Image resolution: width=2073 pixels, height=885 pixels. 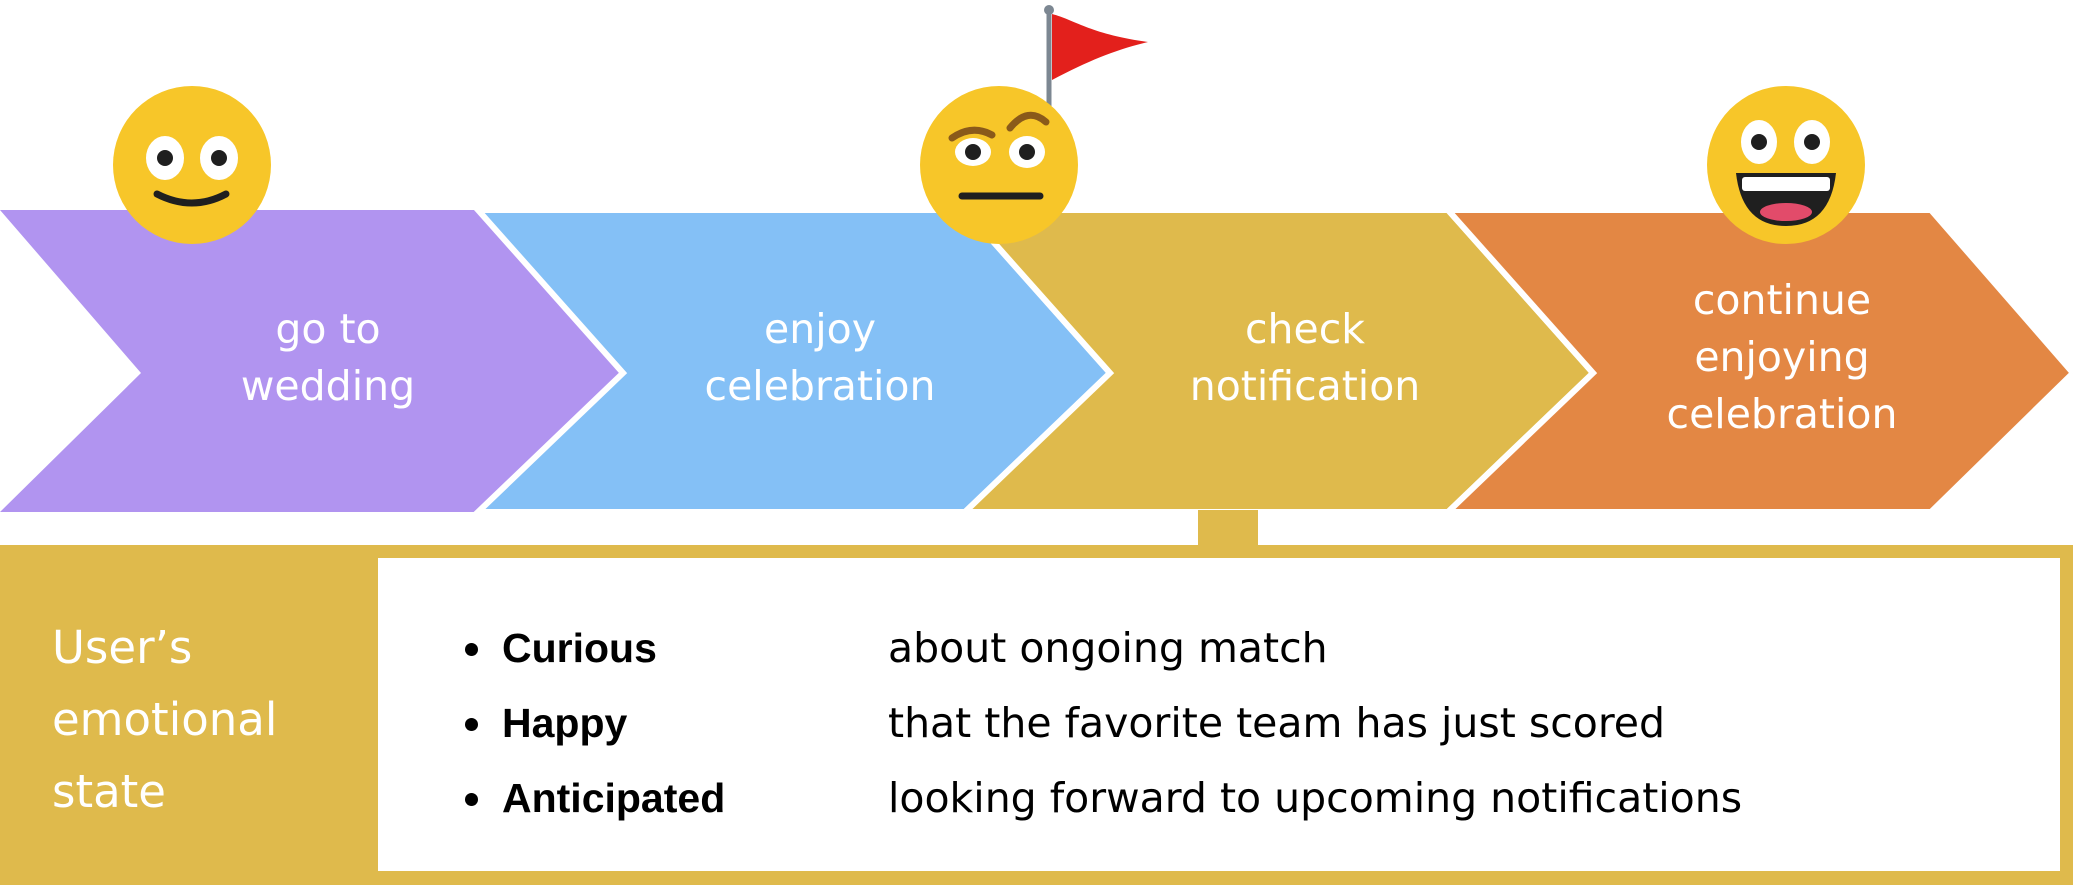 What do you see at coordinates (109, 791) in the screenshot?
I see `title-line: state` at bounding box center [109, 791].